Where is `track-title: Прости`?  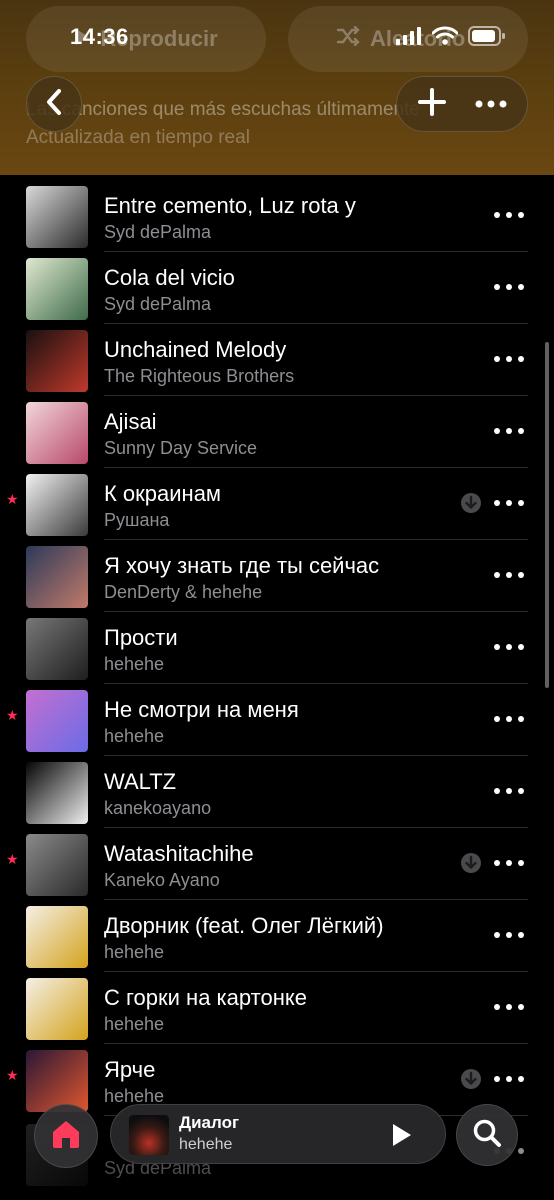 track-title: Прости is located at coordinates (141, 637).